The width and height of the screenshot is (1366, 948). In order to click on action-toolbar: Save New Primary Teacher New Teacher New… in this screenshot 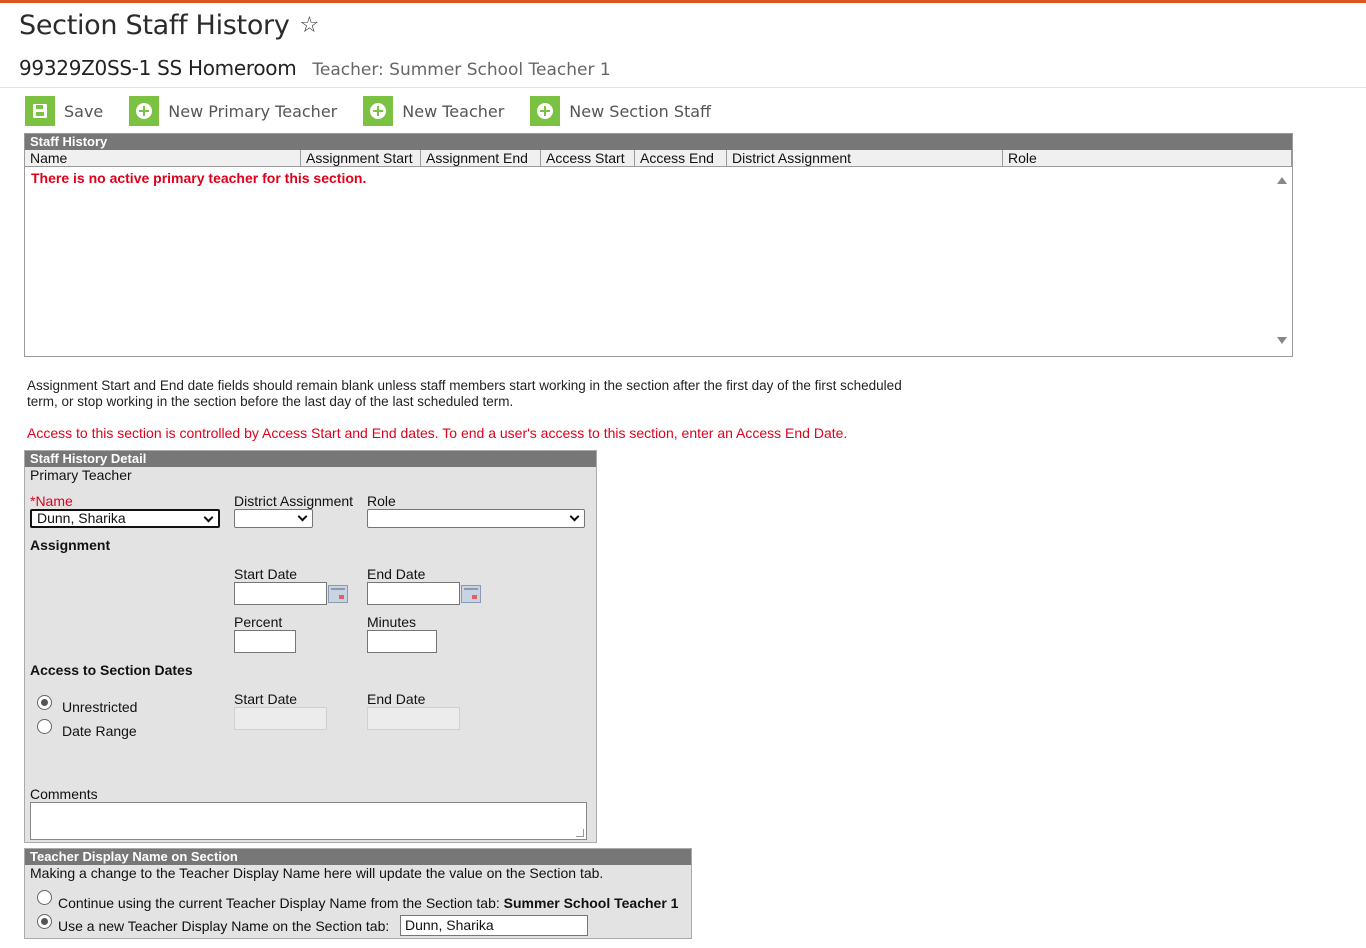, I will do `click(381, 111)`.